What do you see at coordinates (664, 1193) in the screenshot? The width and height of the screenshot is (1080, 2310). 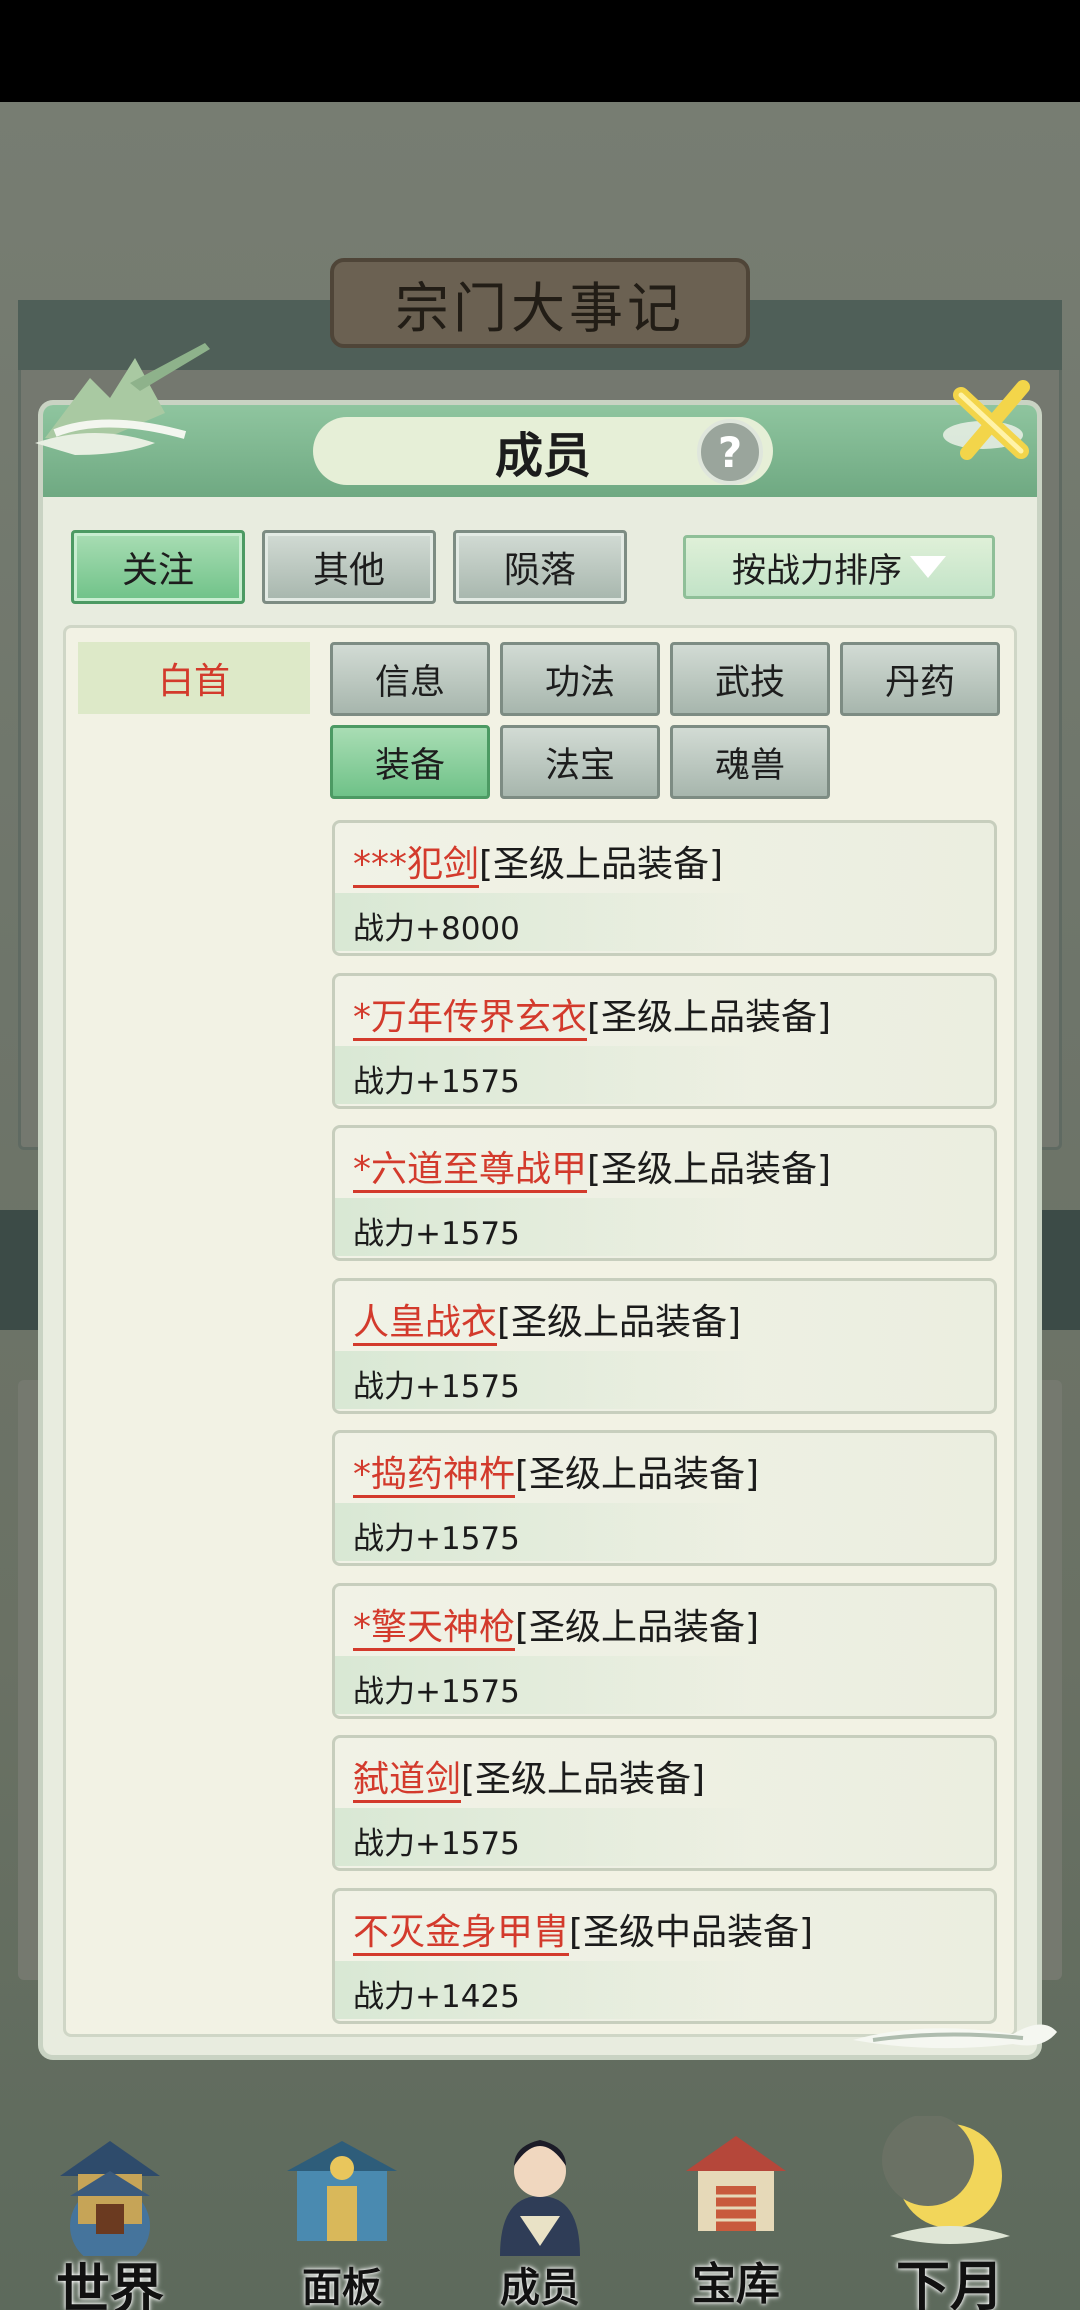 I see `equipment-card: *六道至尊战甲[圣级上品装备] 战力+1575` at bounding box center [664, 1193].